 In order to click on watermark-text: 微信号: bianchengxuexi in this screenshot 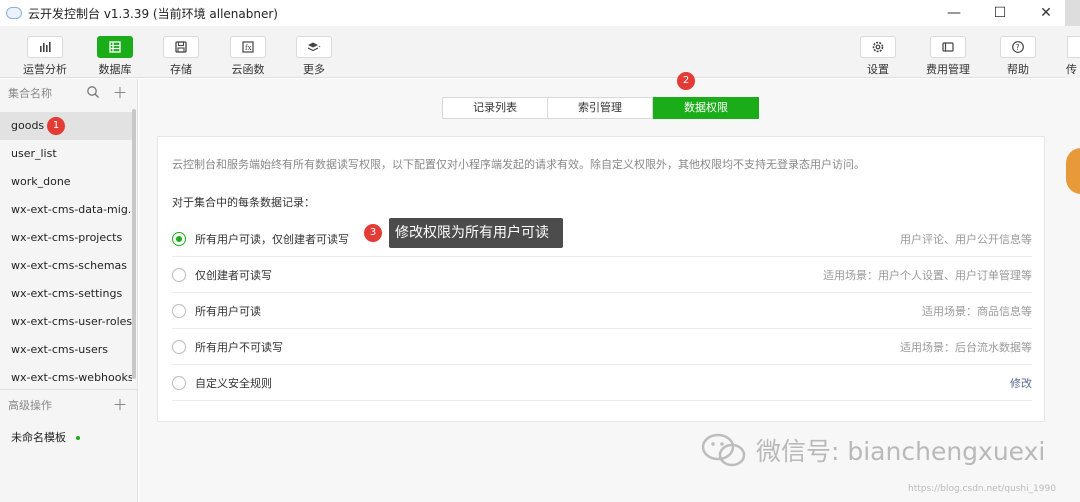, I will do `click(901, 451)`.